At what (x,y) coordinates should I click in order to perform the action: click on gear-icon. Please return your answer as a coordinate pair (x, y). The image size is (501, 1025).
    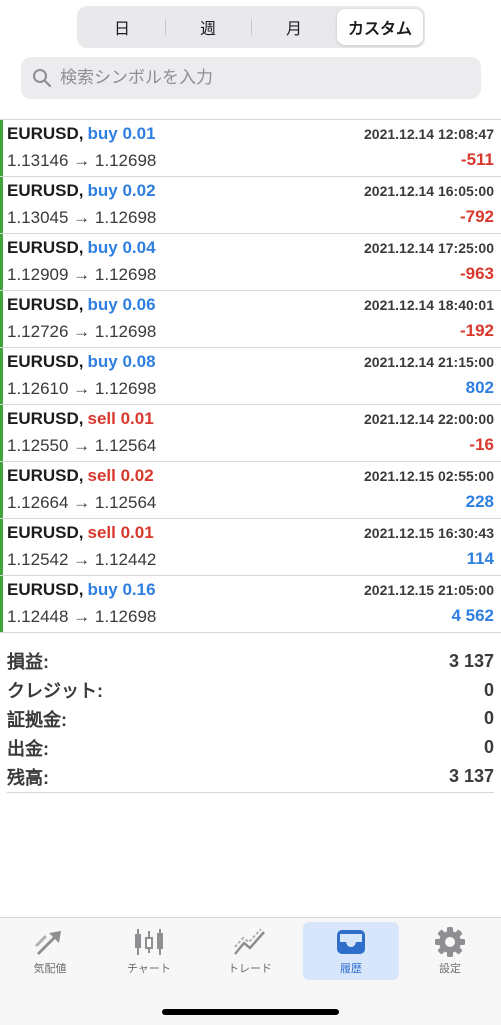
    Looking at the image, I should click on (450, 942).